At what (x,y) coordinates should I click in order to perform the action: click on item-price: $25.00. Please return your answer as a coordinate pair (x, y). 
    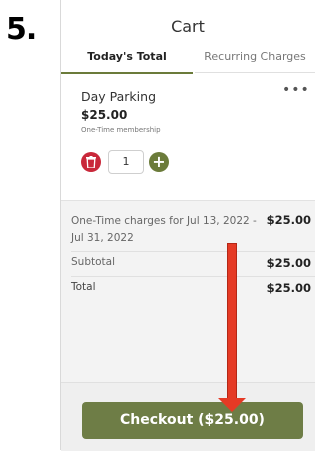
    Looking at the image, I should click on (104, 115).